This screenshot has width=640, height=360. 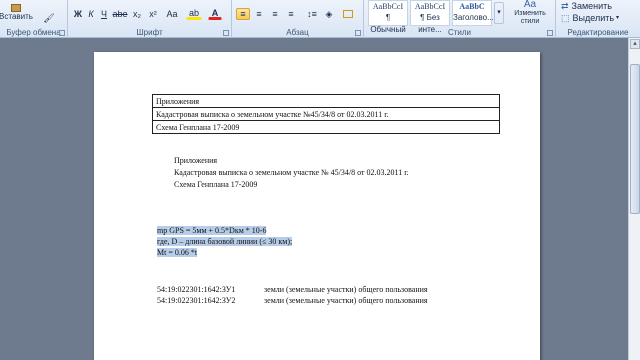 What do you see at coordinates (618, 18) in the screenshot?
I see `chevron-down-icon: ▾` at bounding box center [618, 18].